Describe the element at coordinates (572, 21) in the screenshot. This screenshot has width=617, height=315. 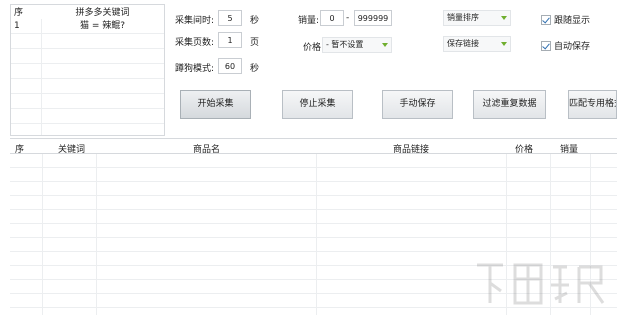
I see `follow-display-label: 跟随显示` at that location.